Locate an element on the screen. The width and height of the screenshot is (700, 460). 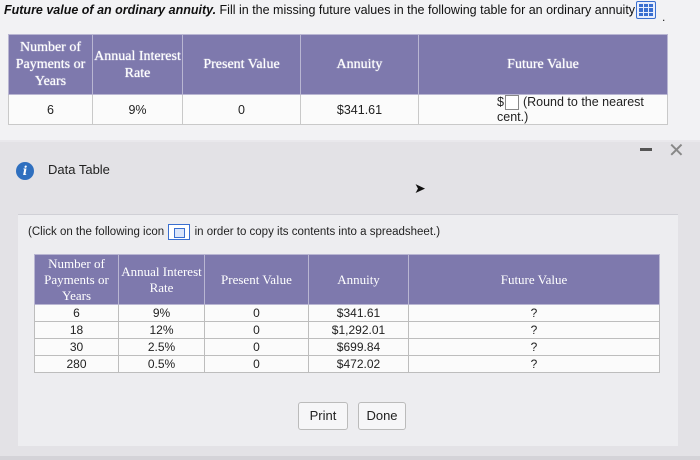
question-period: . is located at coordinates (664, 17).